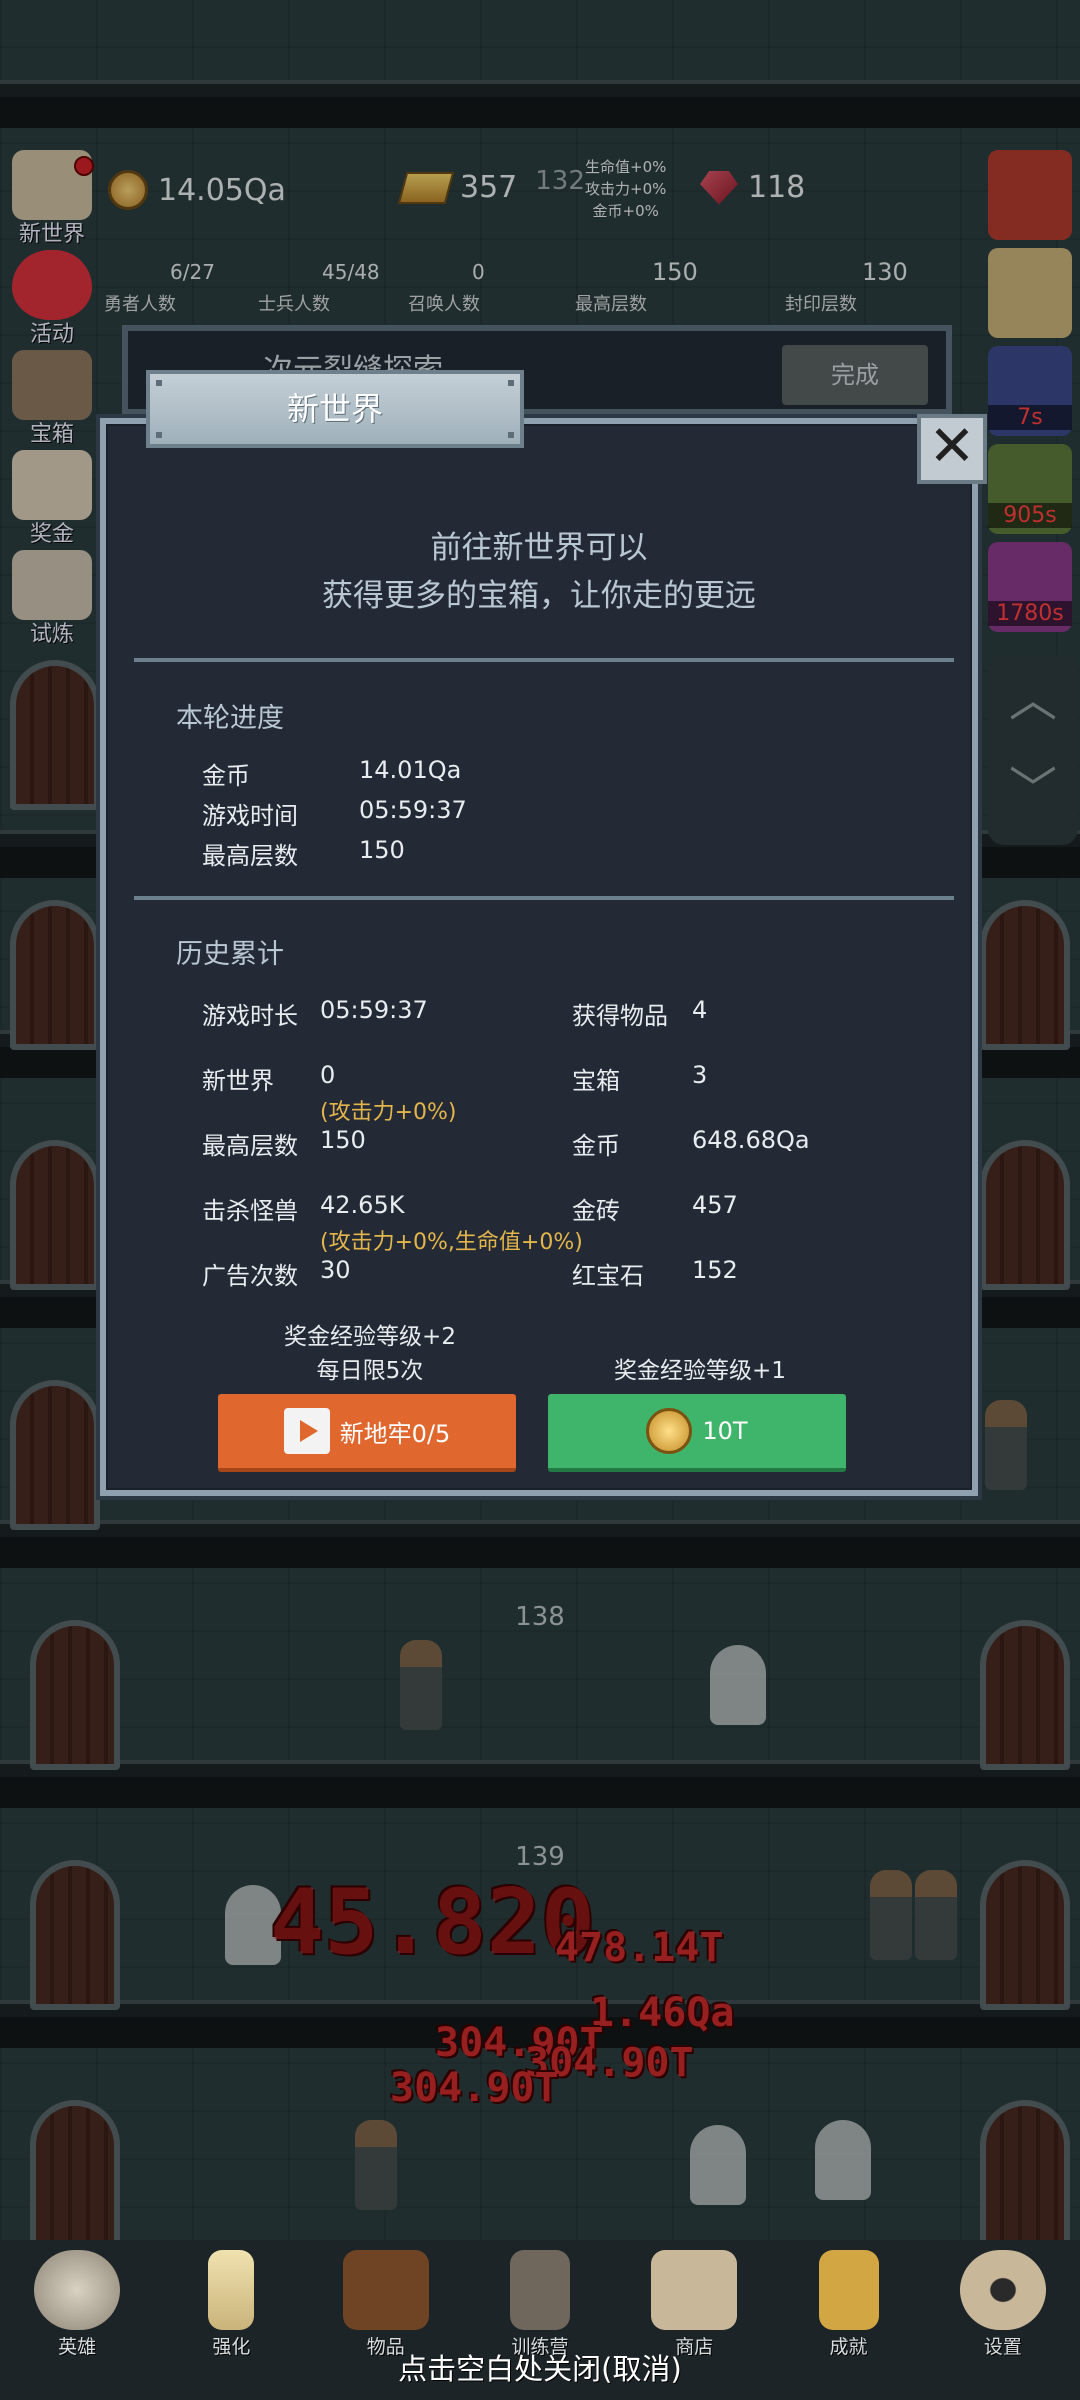  What do you see at coordinates (539, 596) in the screenshot?
I see `intro-line: 获得更多的宝箱，让你走的更远` at bounding box center [539, 596].